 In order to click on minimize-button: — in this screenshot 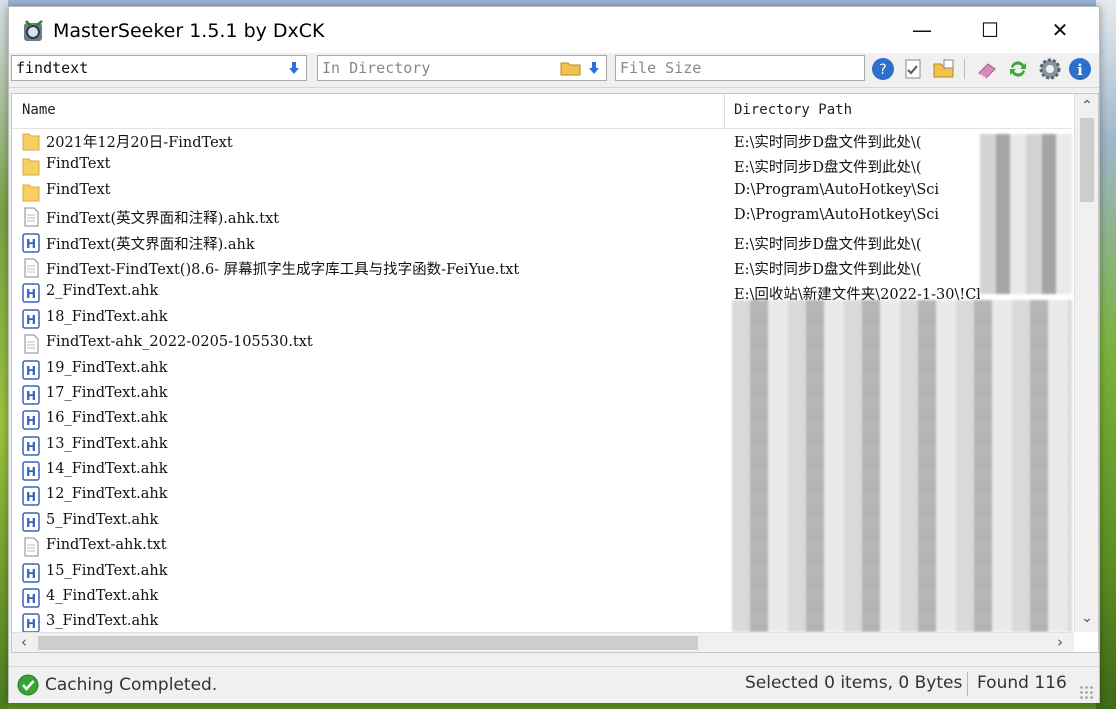, I will do `click(922, 30)`.